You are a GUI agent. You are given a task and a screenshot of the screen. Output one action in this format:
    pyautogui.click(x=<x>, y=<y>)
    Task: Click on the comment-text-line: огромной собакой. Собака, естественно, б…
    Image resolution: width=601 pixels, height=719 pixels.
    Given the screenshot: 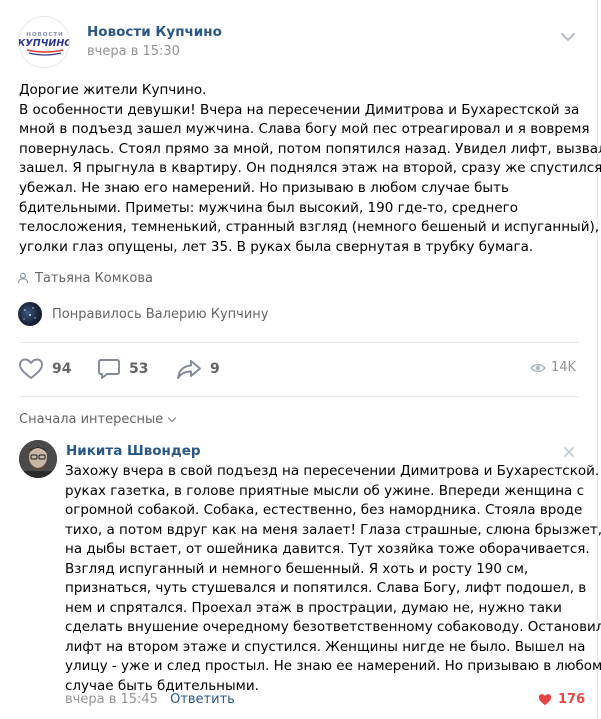 What is the action you would take?
    pyautogui.click(x=324, y=510)
    